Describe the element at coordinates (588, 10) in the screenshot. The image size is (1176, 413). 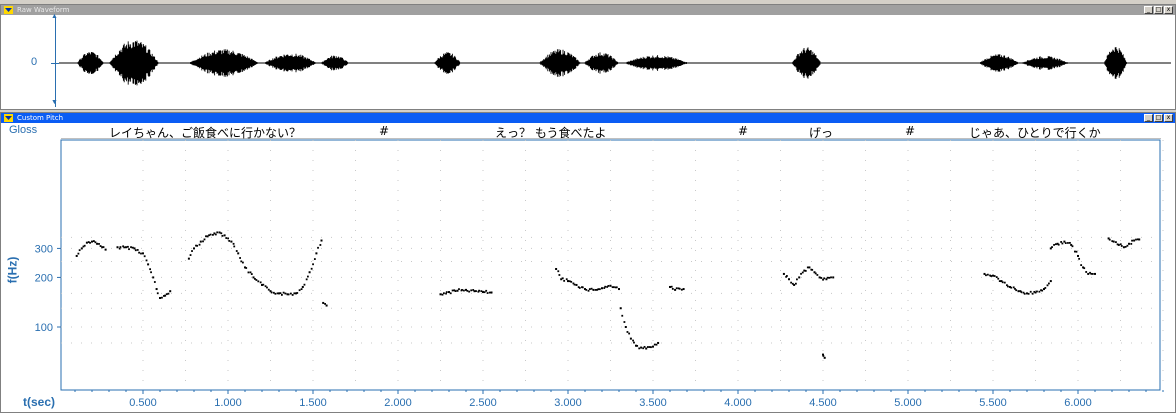
I see `waveform-title-bar: Raw Waveform _ □ x` at that location.